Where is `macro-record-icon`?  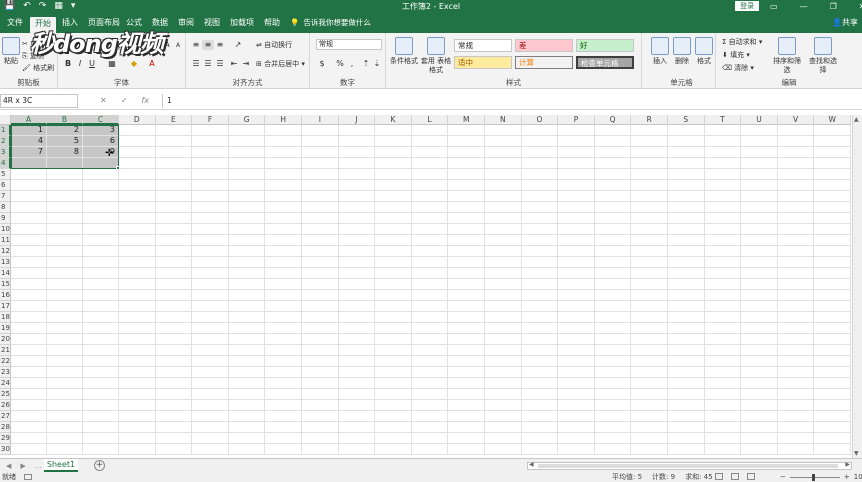
macro-record-icon is located at coordinates (28, 477).